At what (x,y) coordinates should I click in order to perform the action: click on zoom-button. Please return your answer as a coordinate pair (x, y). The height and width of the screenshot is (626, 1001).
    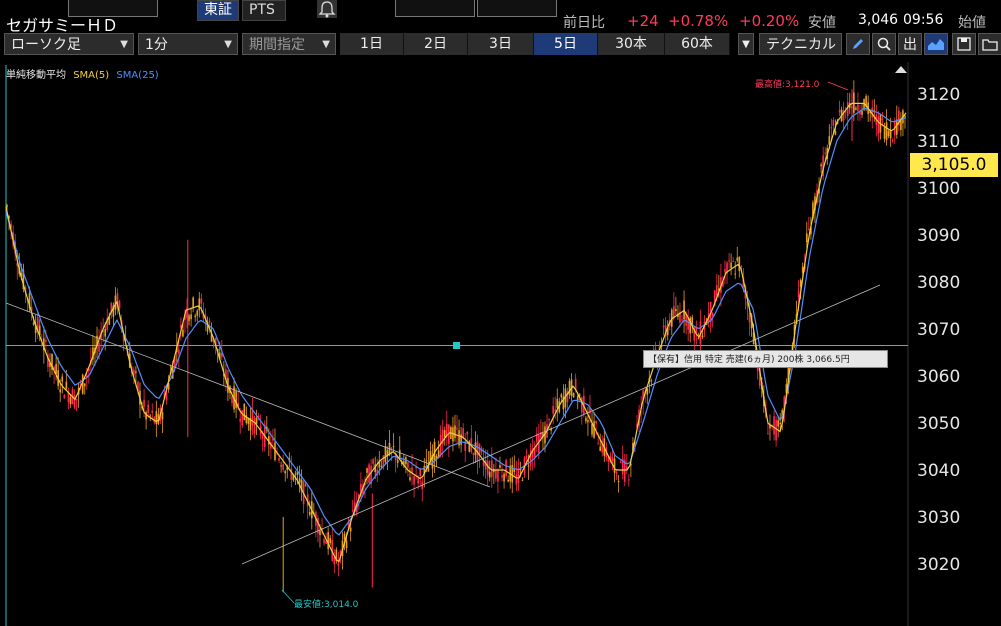
    Looking at the image, I should click on (884, 44).